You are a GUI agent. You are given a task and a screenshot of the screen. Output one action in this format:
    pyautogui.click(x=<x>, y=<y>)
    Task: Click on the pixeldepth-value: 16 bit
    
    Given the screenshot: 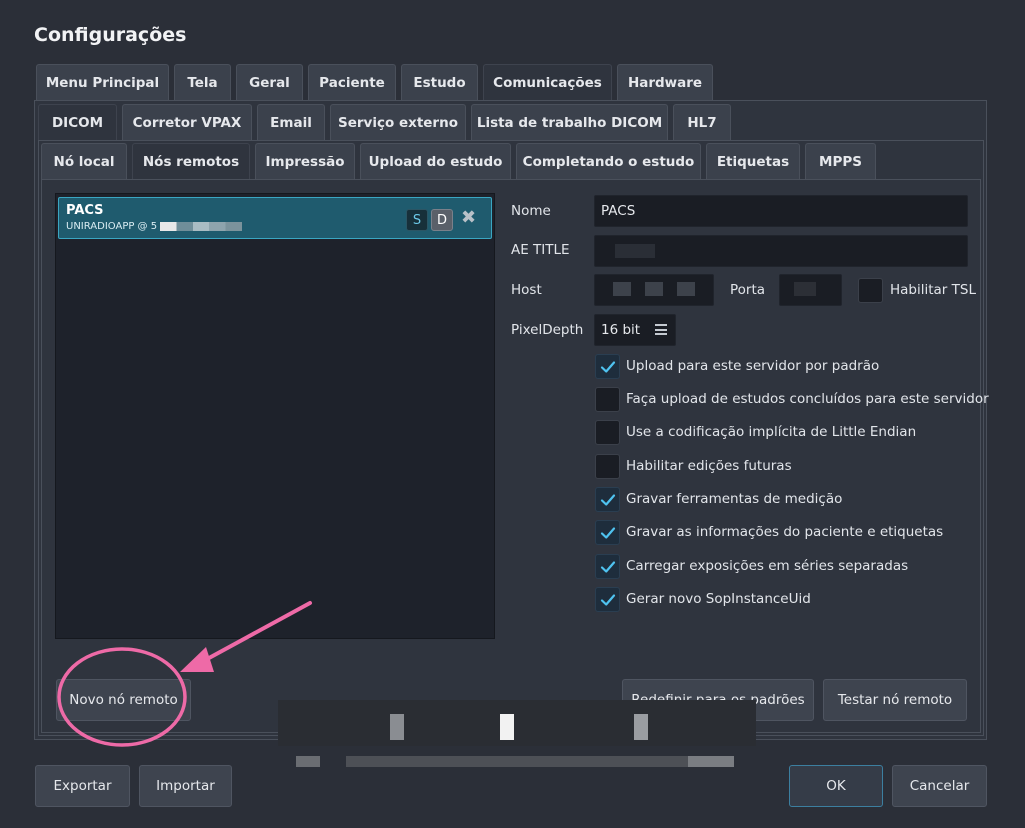 What is the action you would take?
    pyautogui.click(x=621, y=330)
    